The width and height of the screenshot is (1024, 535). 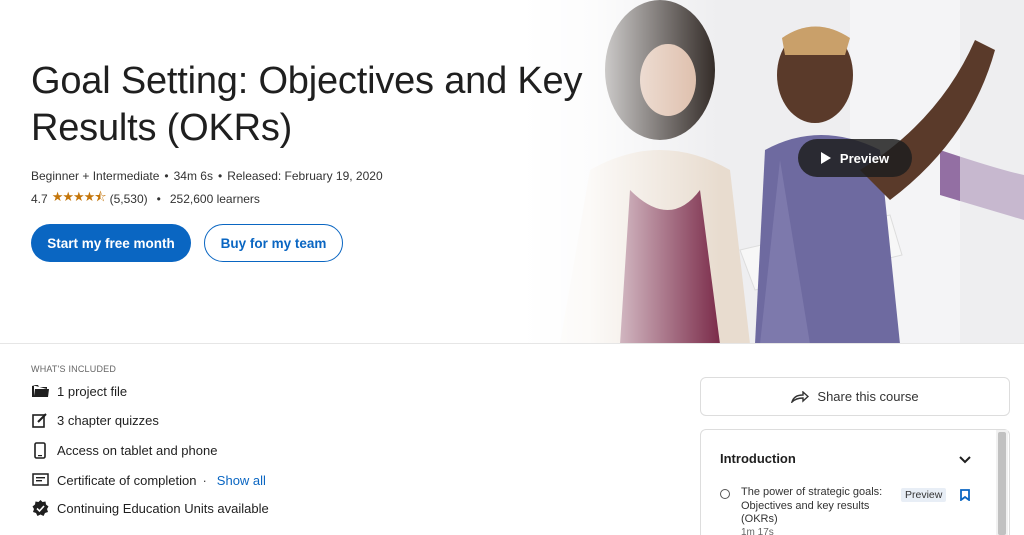 I want to click on buy-for-team-button: Buy for my team, so click(x=273, y=243).